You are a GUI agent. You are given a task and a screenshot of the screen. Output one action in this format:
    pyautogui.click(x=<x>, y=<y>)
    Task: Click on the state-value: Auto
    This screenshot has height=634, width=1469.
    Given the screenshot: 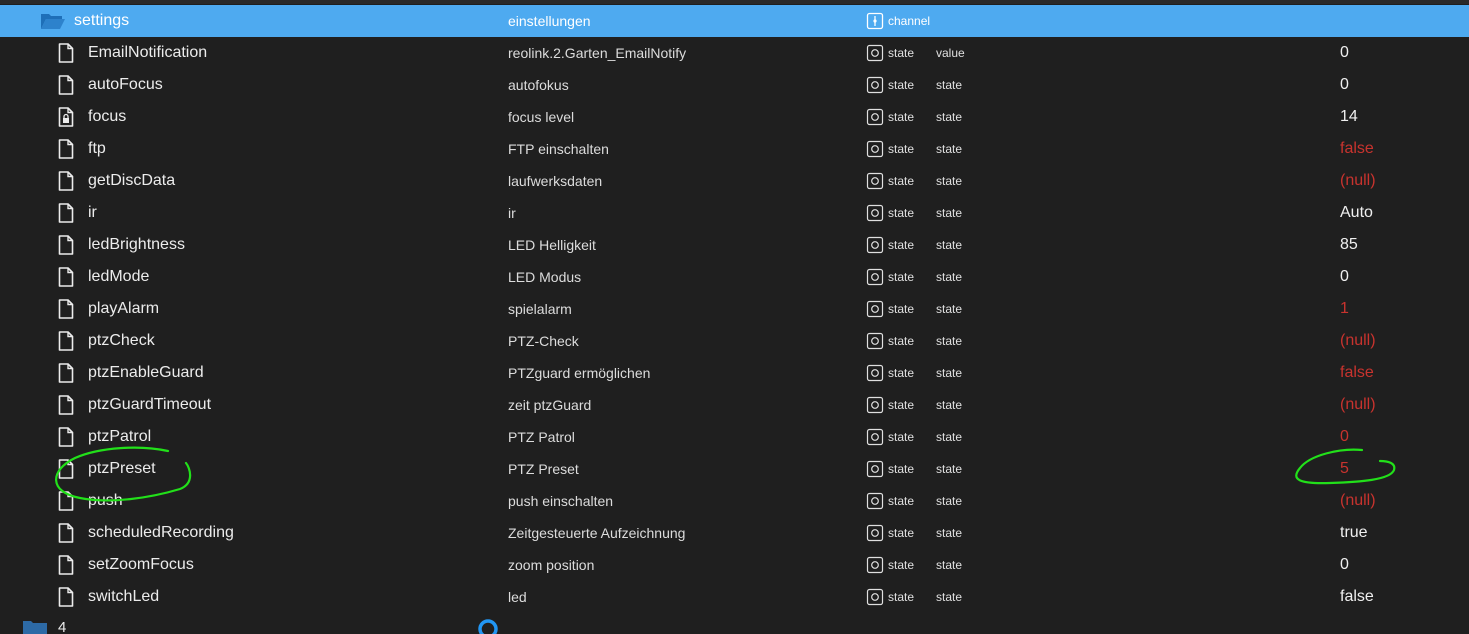 What is the action you would take?
    pyautogui.click(x=1356, y=213)
    